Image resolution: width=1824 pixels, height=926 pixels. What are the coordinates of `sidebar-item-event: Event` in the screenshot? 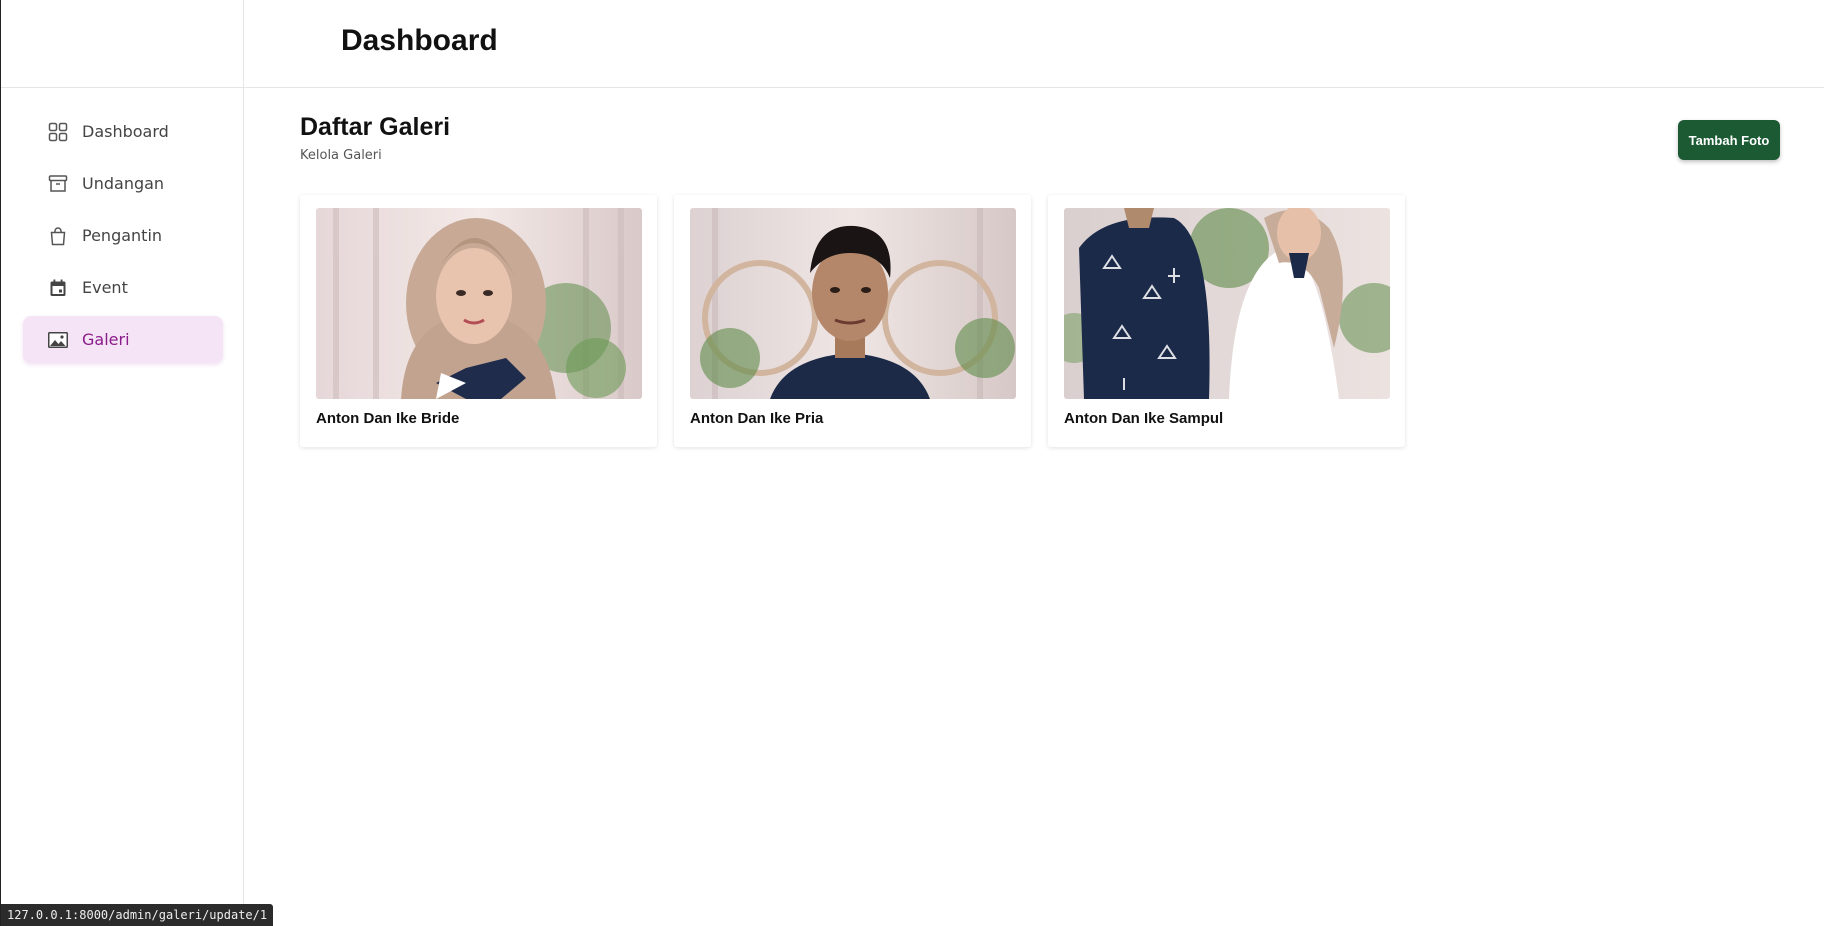 It's located at (123, 287).